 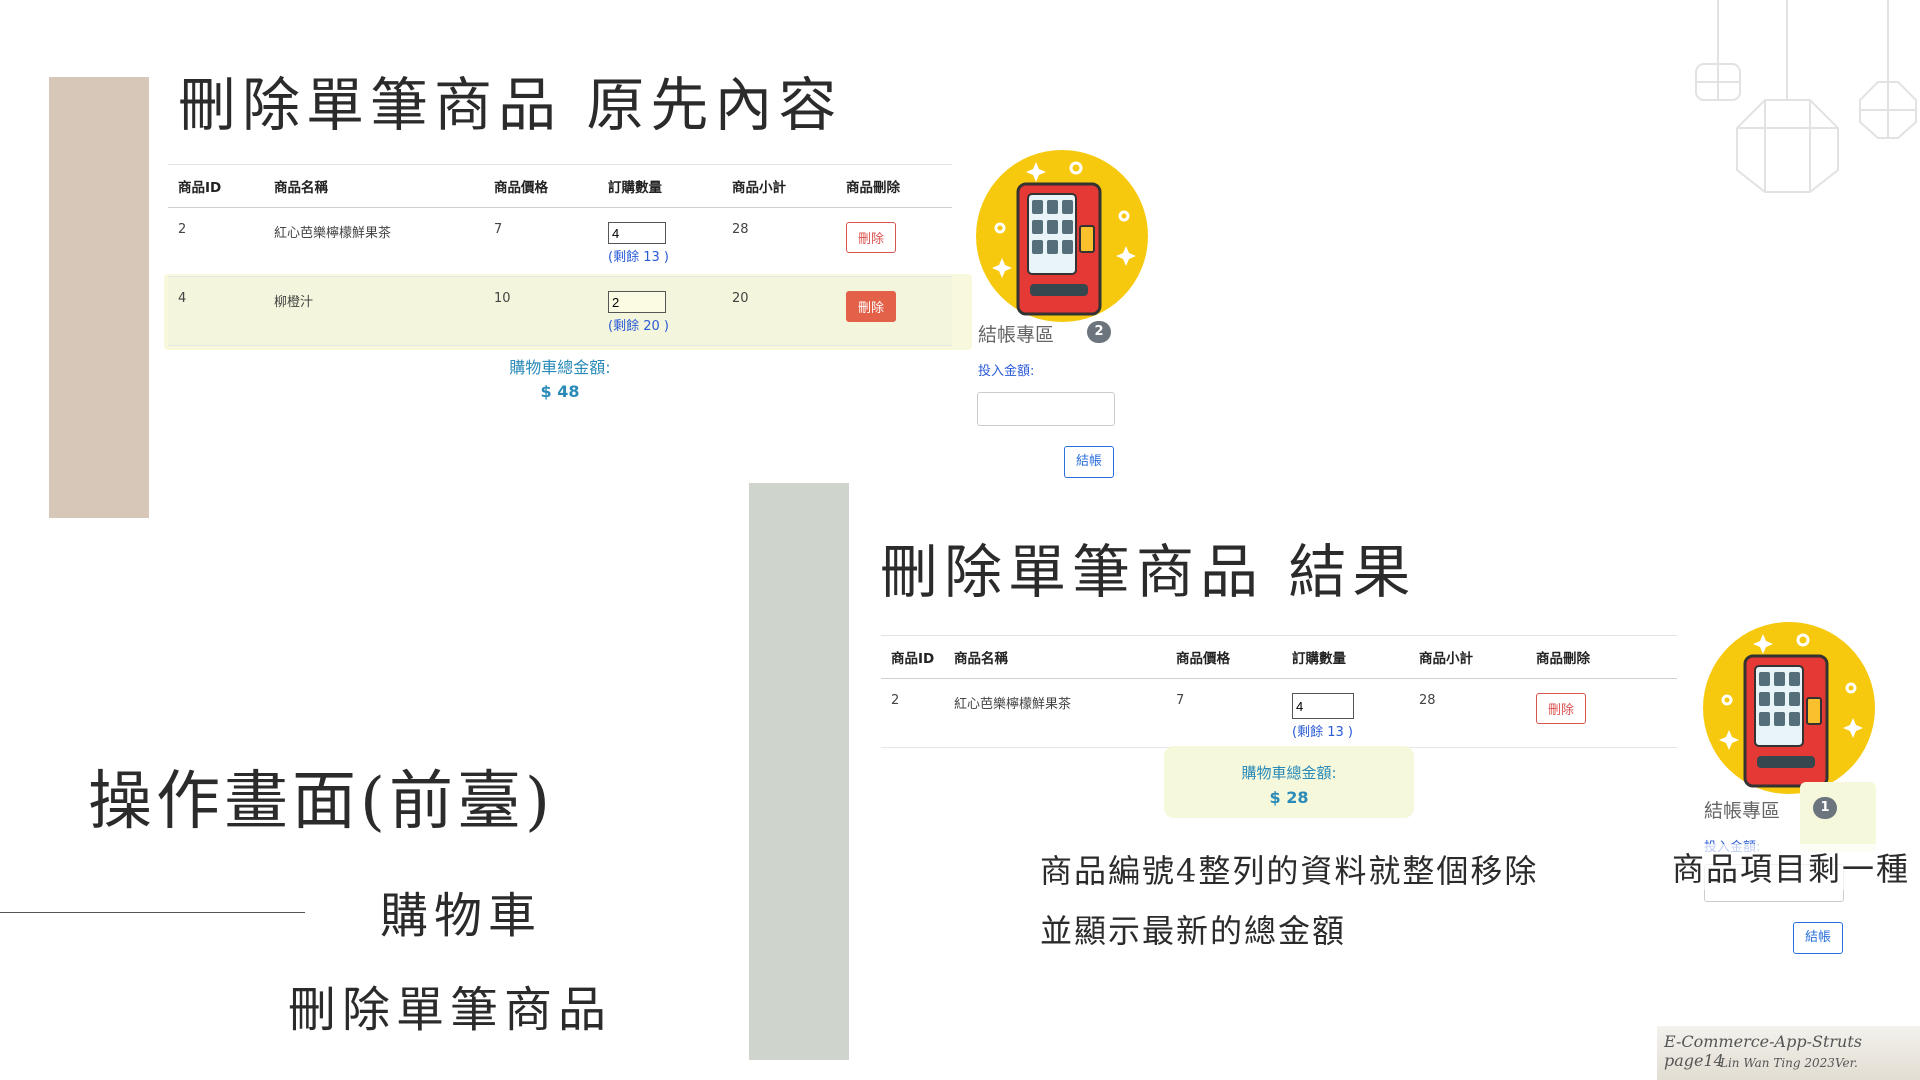 What do you see at coordinates (1838, 817) in the screenshot?
I see `badge-highlight` at bounding box center [1838, 817].